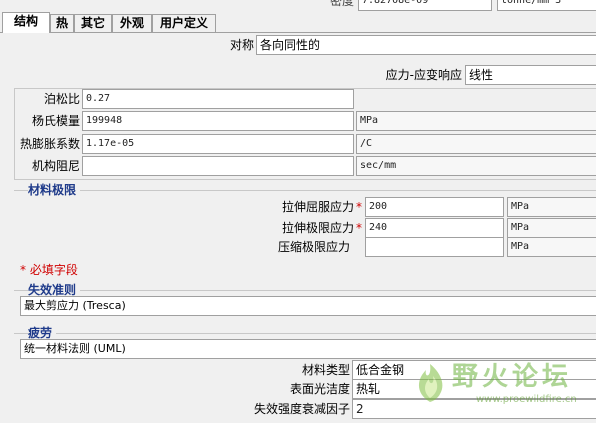 The width and height of the screenshot is (596, 423). What do you see at coordinates (241, 45) in the screenshot?
I see `symmetry-label: 对称` at bounding box center [241, 45].